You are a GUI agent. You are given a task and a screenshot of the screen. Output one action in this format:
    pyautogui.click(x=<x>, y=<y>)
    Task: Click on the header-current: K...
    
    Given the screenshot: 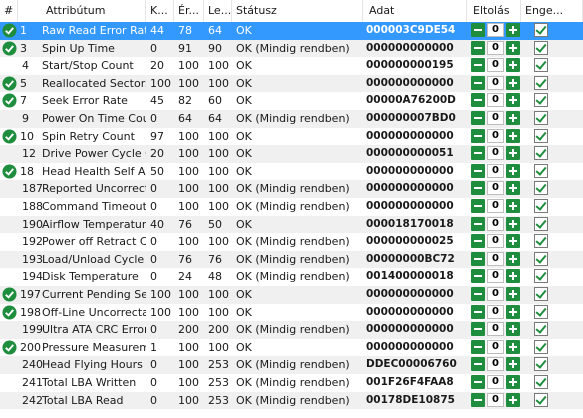 What is the action you would take?
    pyautogui.click(x=160, y=11)
    